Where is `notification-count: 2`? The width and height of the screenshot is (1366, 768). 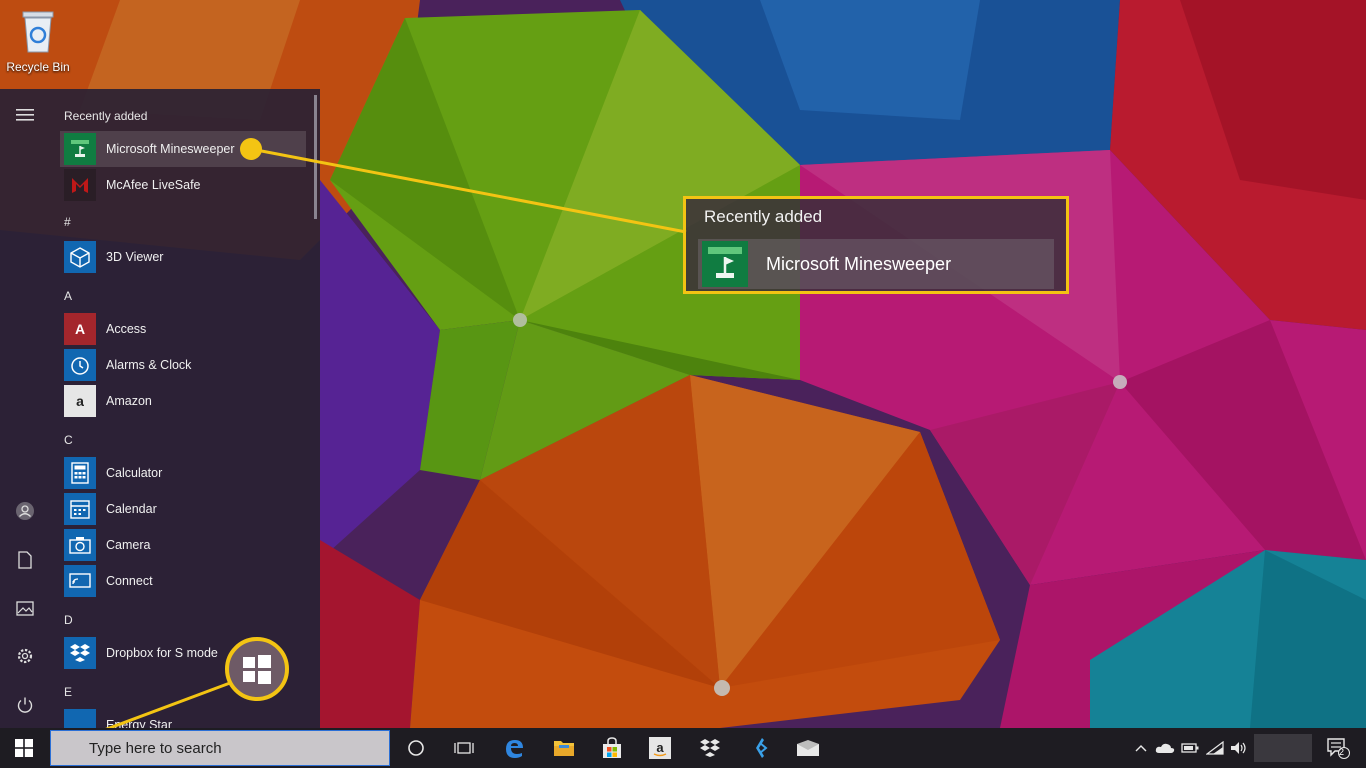 notification-count: 2 is located at coordinates (1342, 752).